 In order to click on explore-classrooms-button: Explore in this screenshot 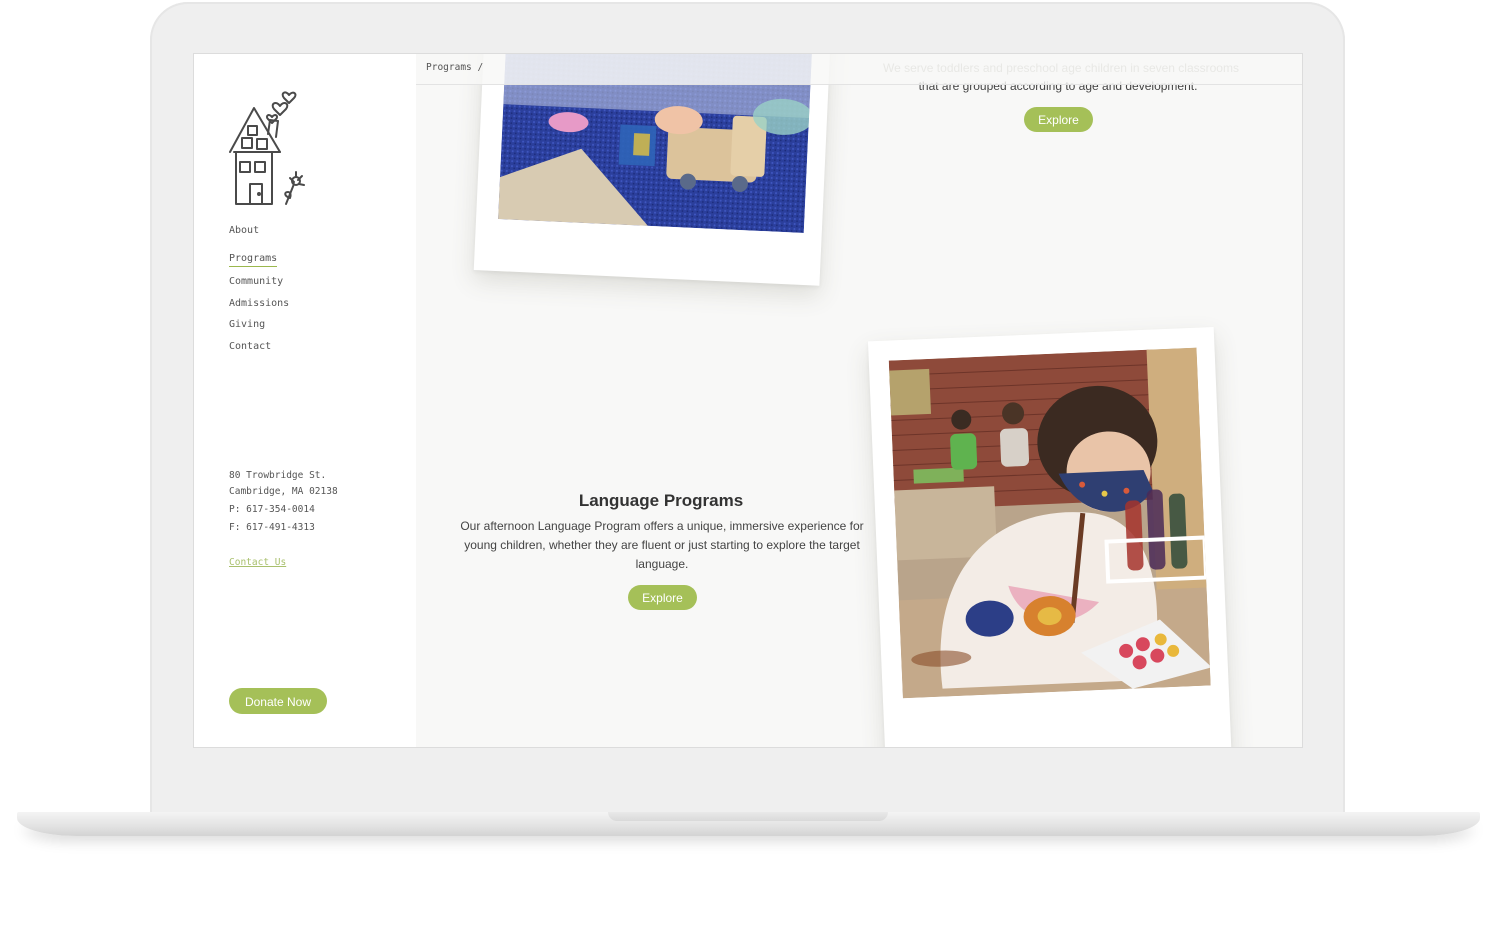, I will do `click(1058, 119)`.